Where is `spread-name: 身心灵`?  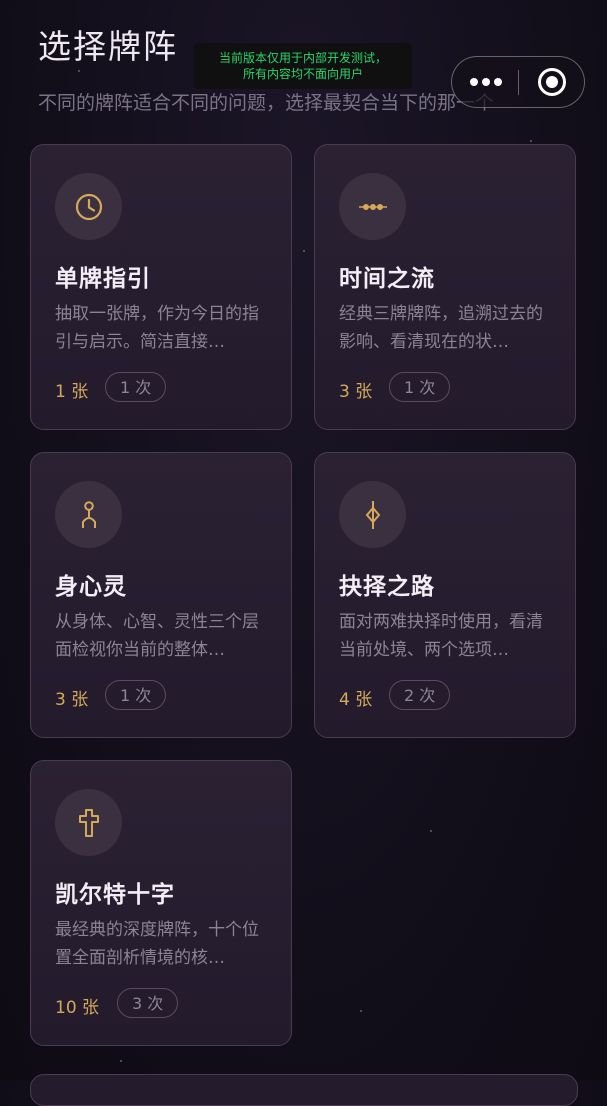
spread-name: 身心灵 is located at coordinates (91, 587).